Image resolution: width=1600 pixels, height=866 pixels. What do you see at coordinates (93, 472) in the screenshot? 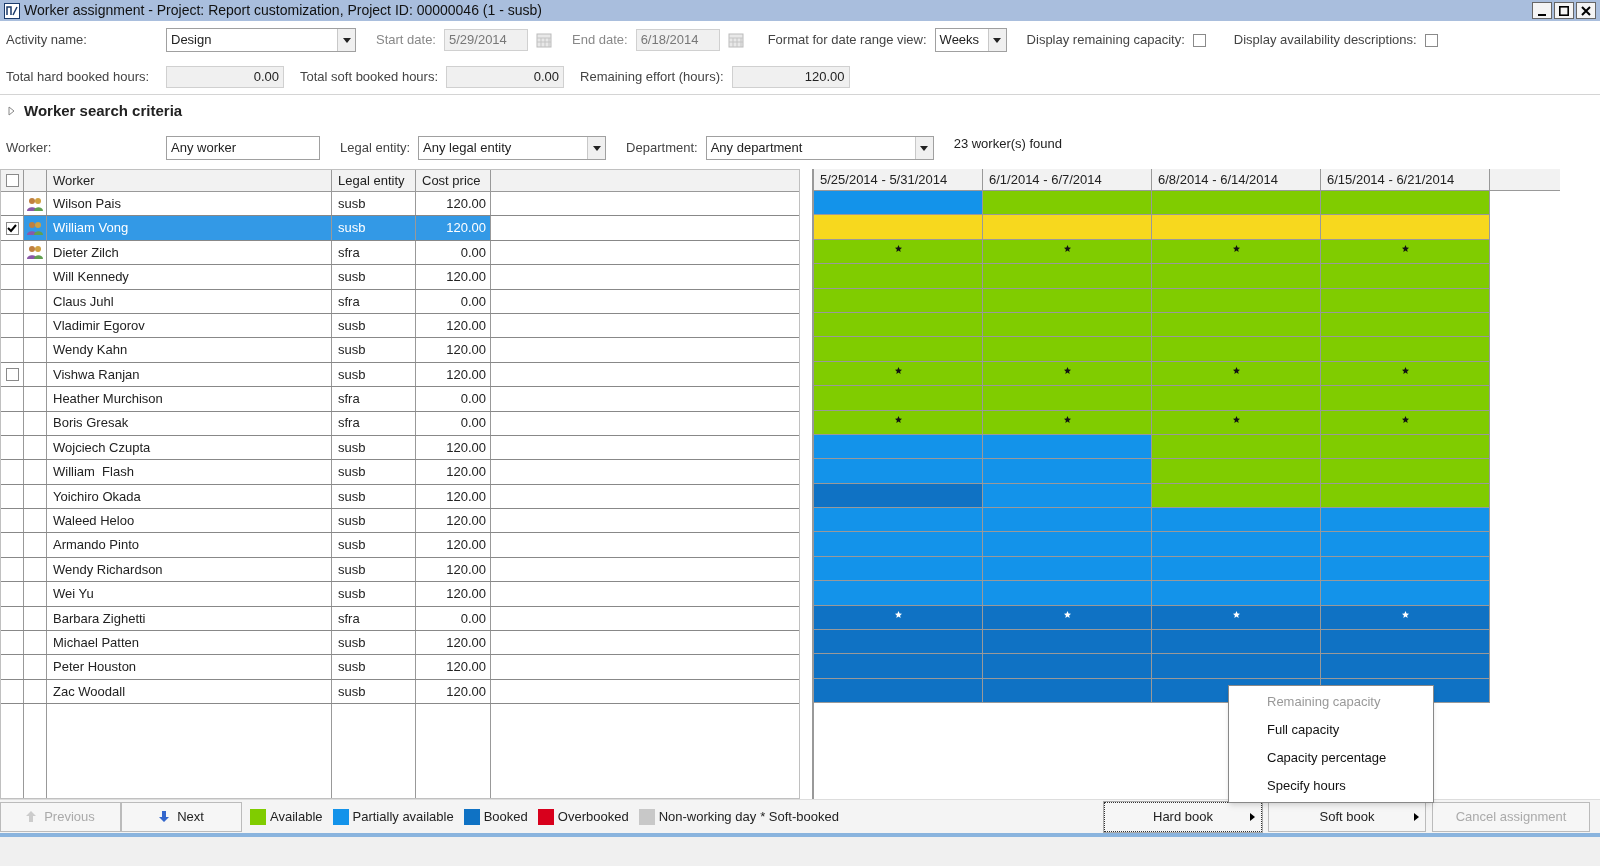
I see `table-cell-text: William Flash` at bounding box center [93, 472].